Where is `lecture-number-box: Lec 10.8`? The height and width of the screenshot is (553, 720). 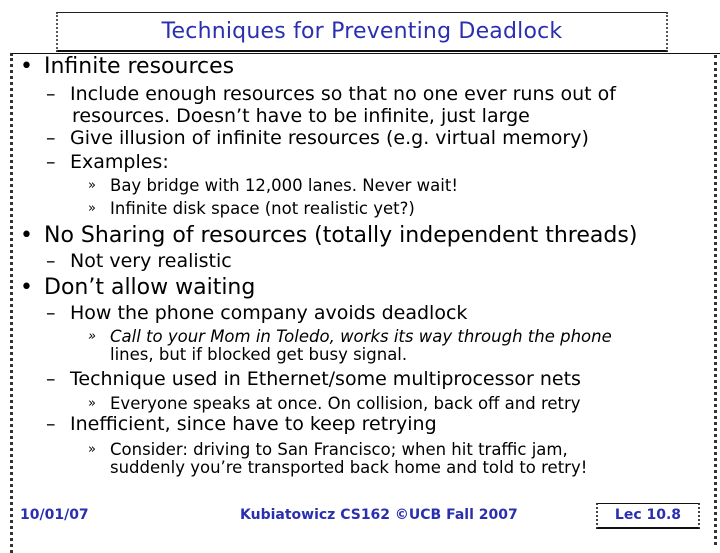
lecture-number-box: Lec 10.8 is located at coordinates (648, 516).